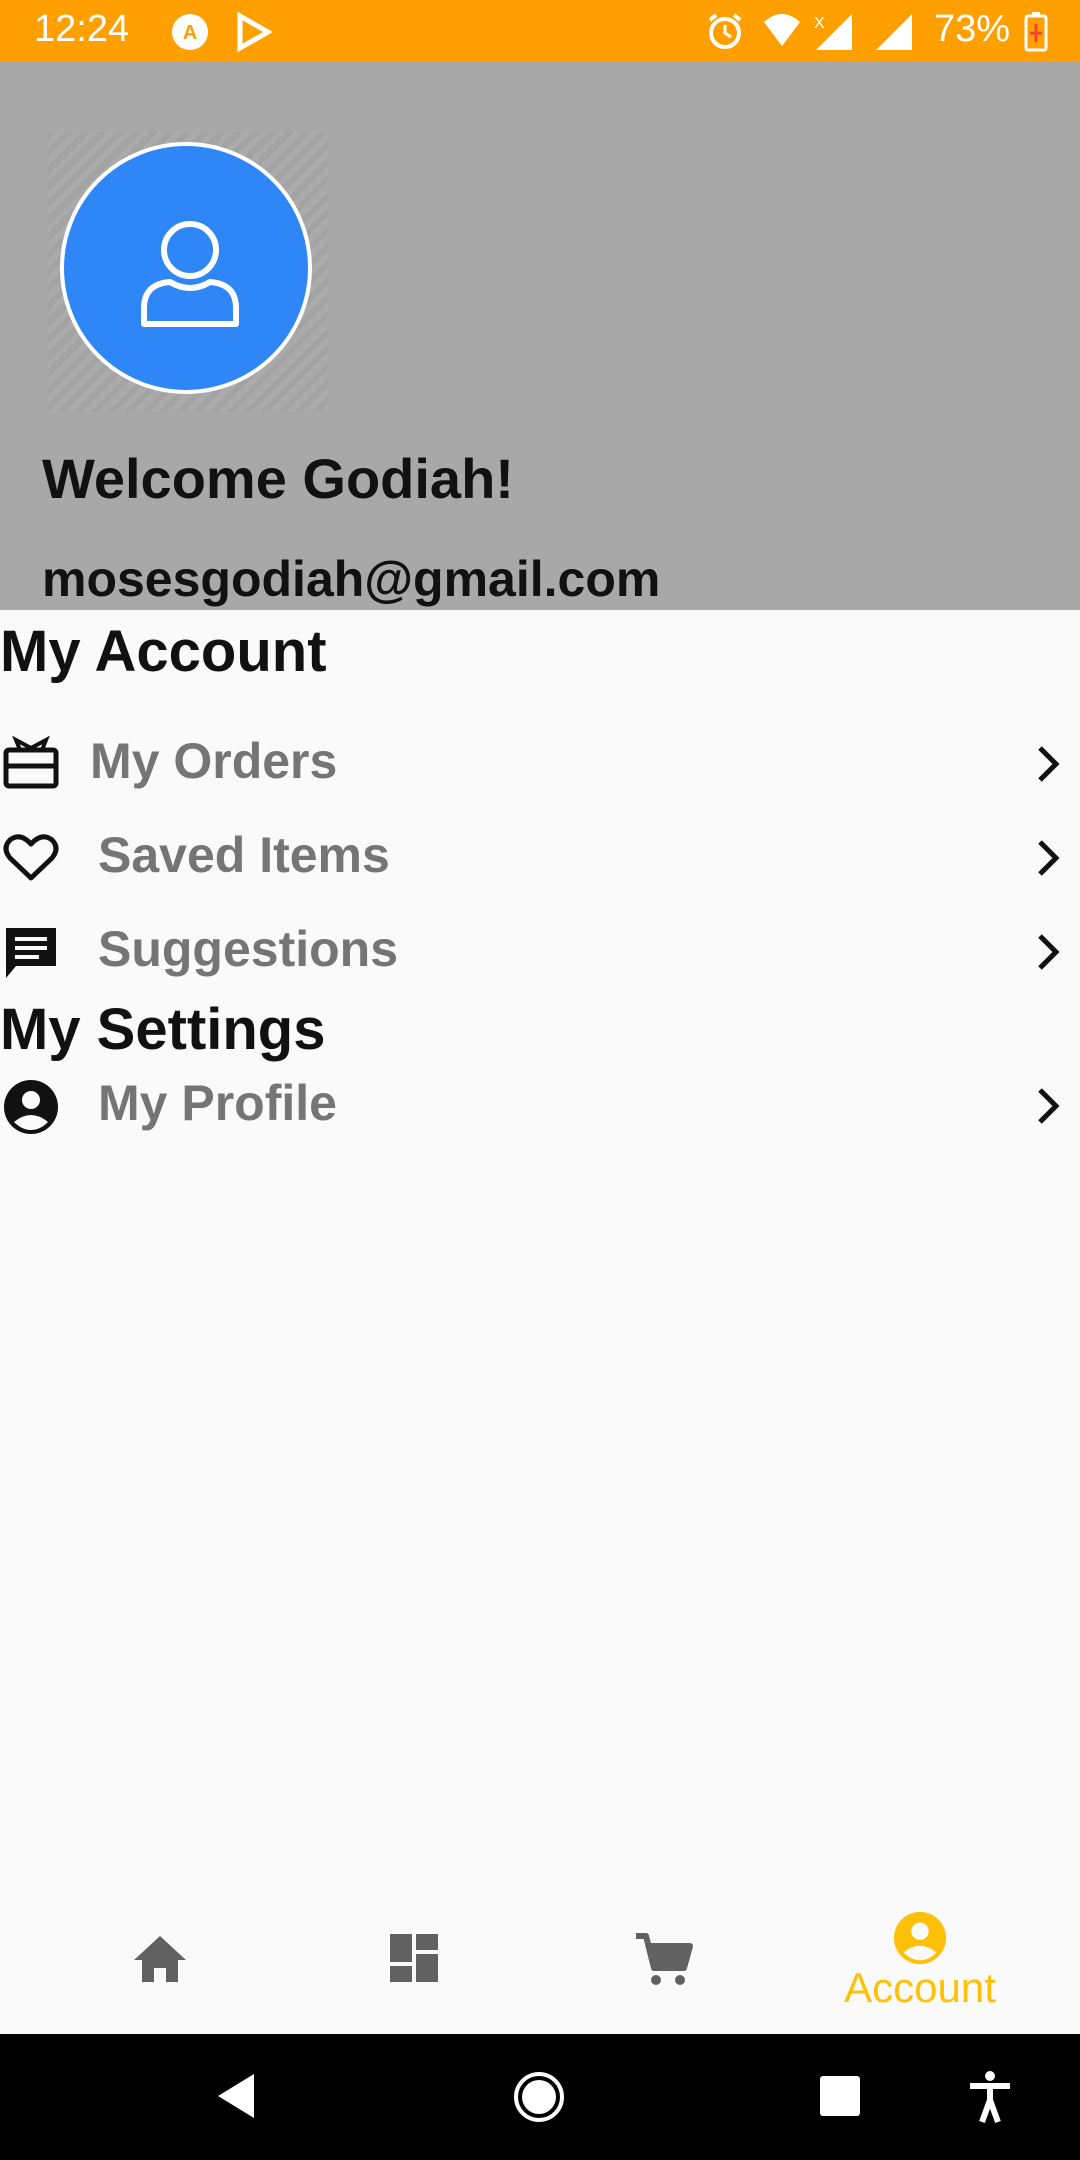 This screenshot has width=1080, height=2160. I want to click on menu-item-label: My Orders, so click(214, 761).